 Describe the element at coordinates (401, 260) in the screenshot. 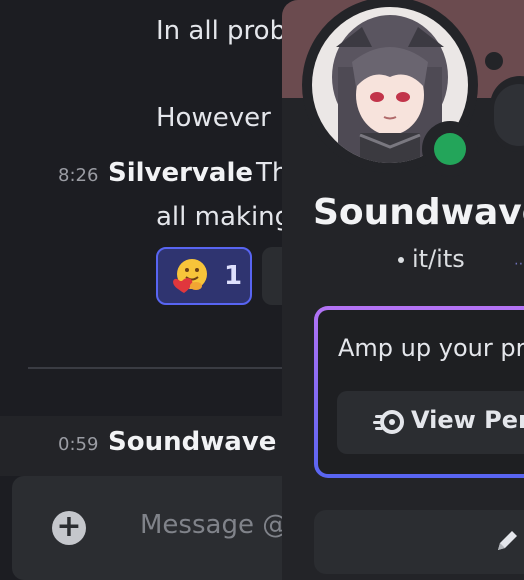

I see `bullet-separator` at that location.